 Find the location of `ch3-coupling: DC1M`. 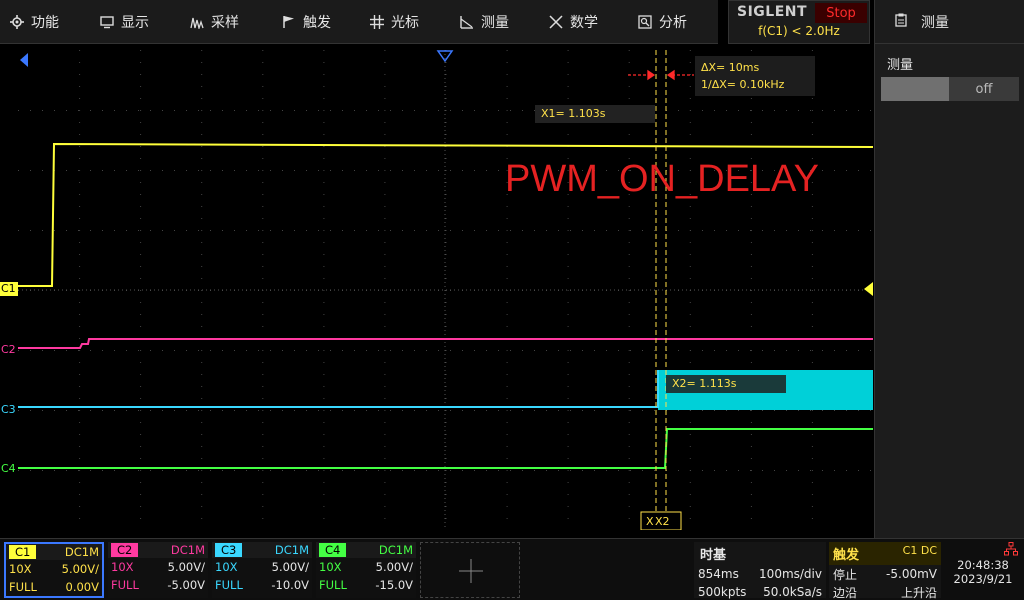

ch3-coupling: DC1M is located at coordinates (291, 550).